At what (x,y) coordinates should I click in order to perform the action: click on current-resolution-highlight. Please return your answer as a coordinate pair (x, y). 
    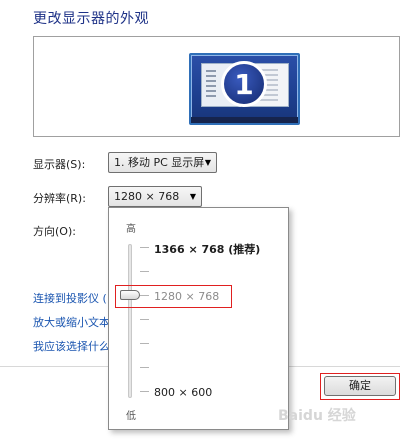
    Looking at the image, I should click on (173, 296).